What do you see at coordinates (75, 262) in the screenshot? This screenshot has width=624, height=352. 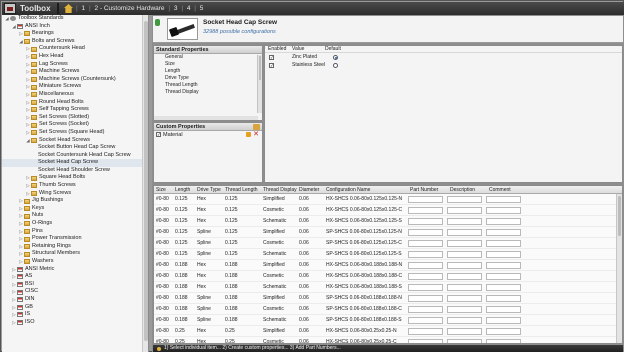 I see `tree-item: ▷ Washers` at bounding box center [75, 262].